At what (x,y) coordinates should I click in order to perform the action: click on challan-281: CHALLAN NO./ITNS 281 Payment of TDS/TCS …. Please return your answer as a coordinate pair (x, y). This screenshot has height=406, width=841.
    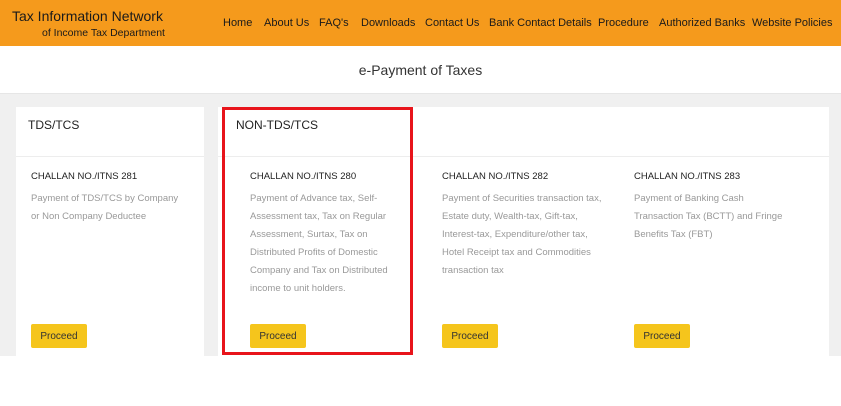
    Looking at the image, I should click on (120, 198).